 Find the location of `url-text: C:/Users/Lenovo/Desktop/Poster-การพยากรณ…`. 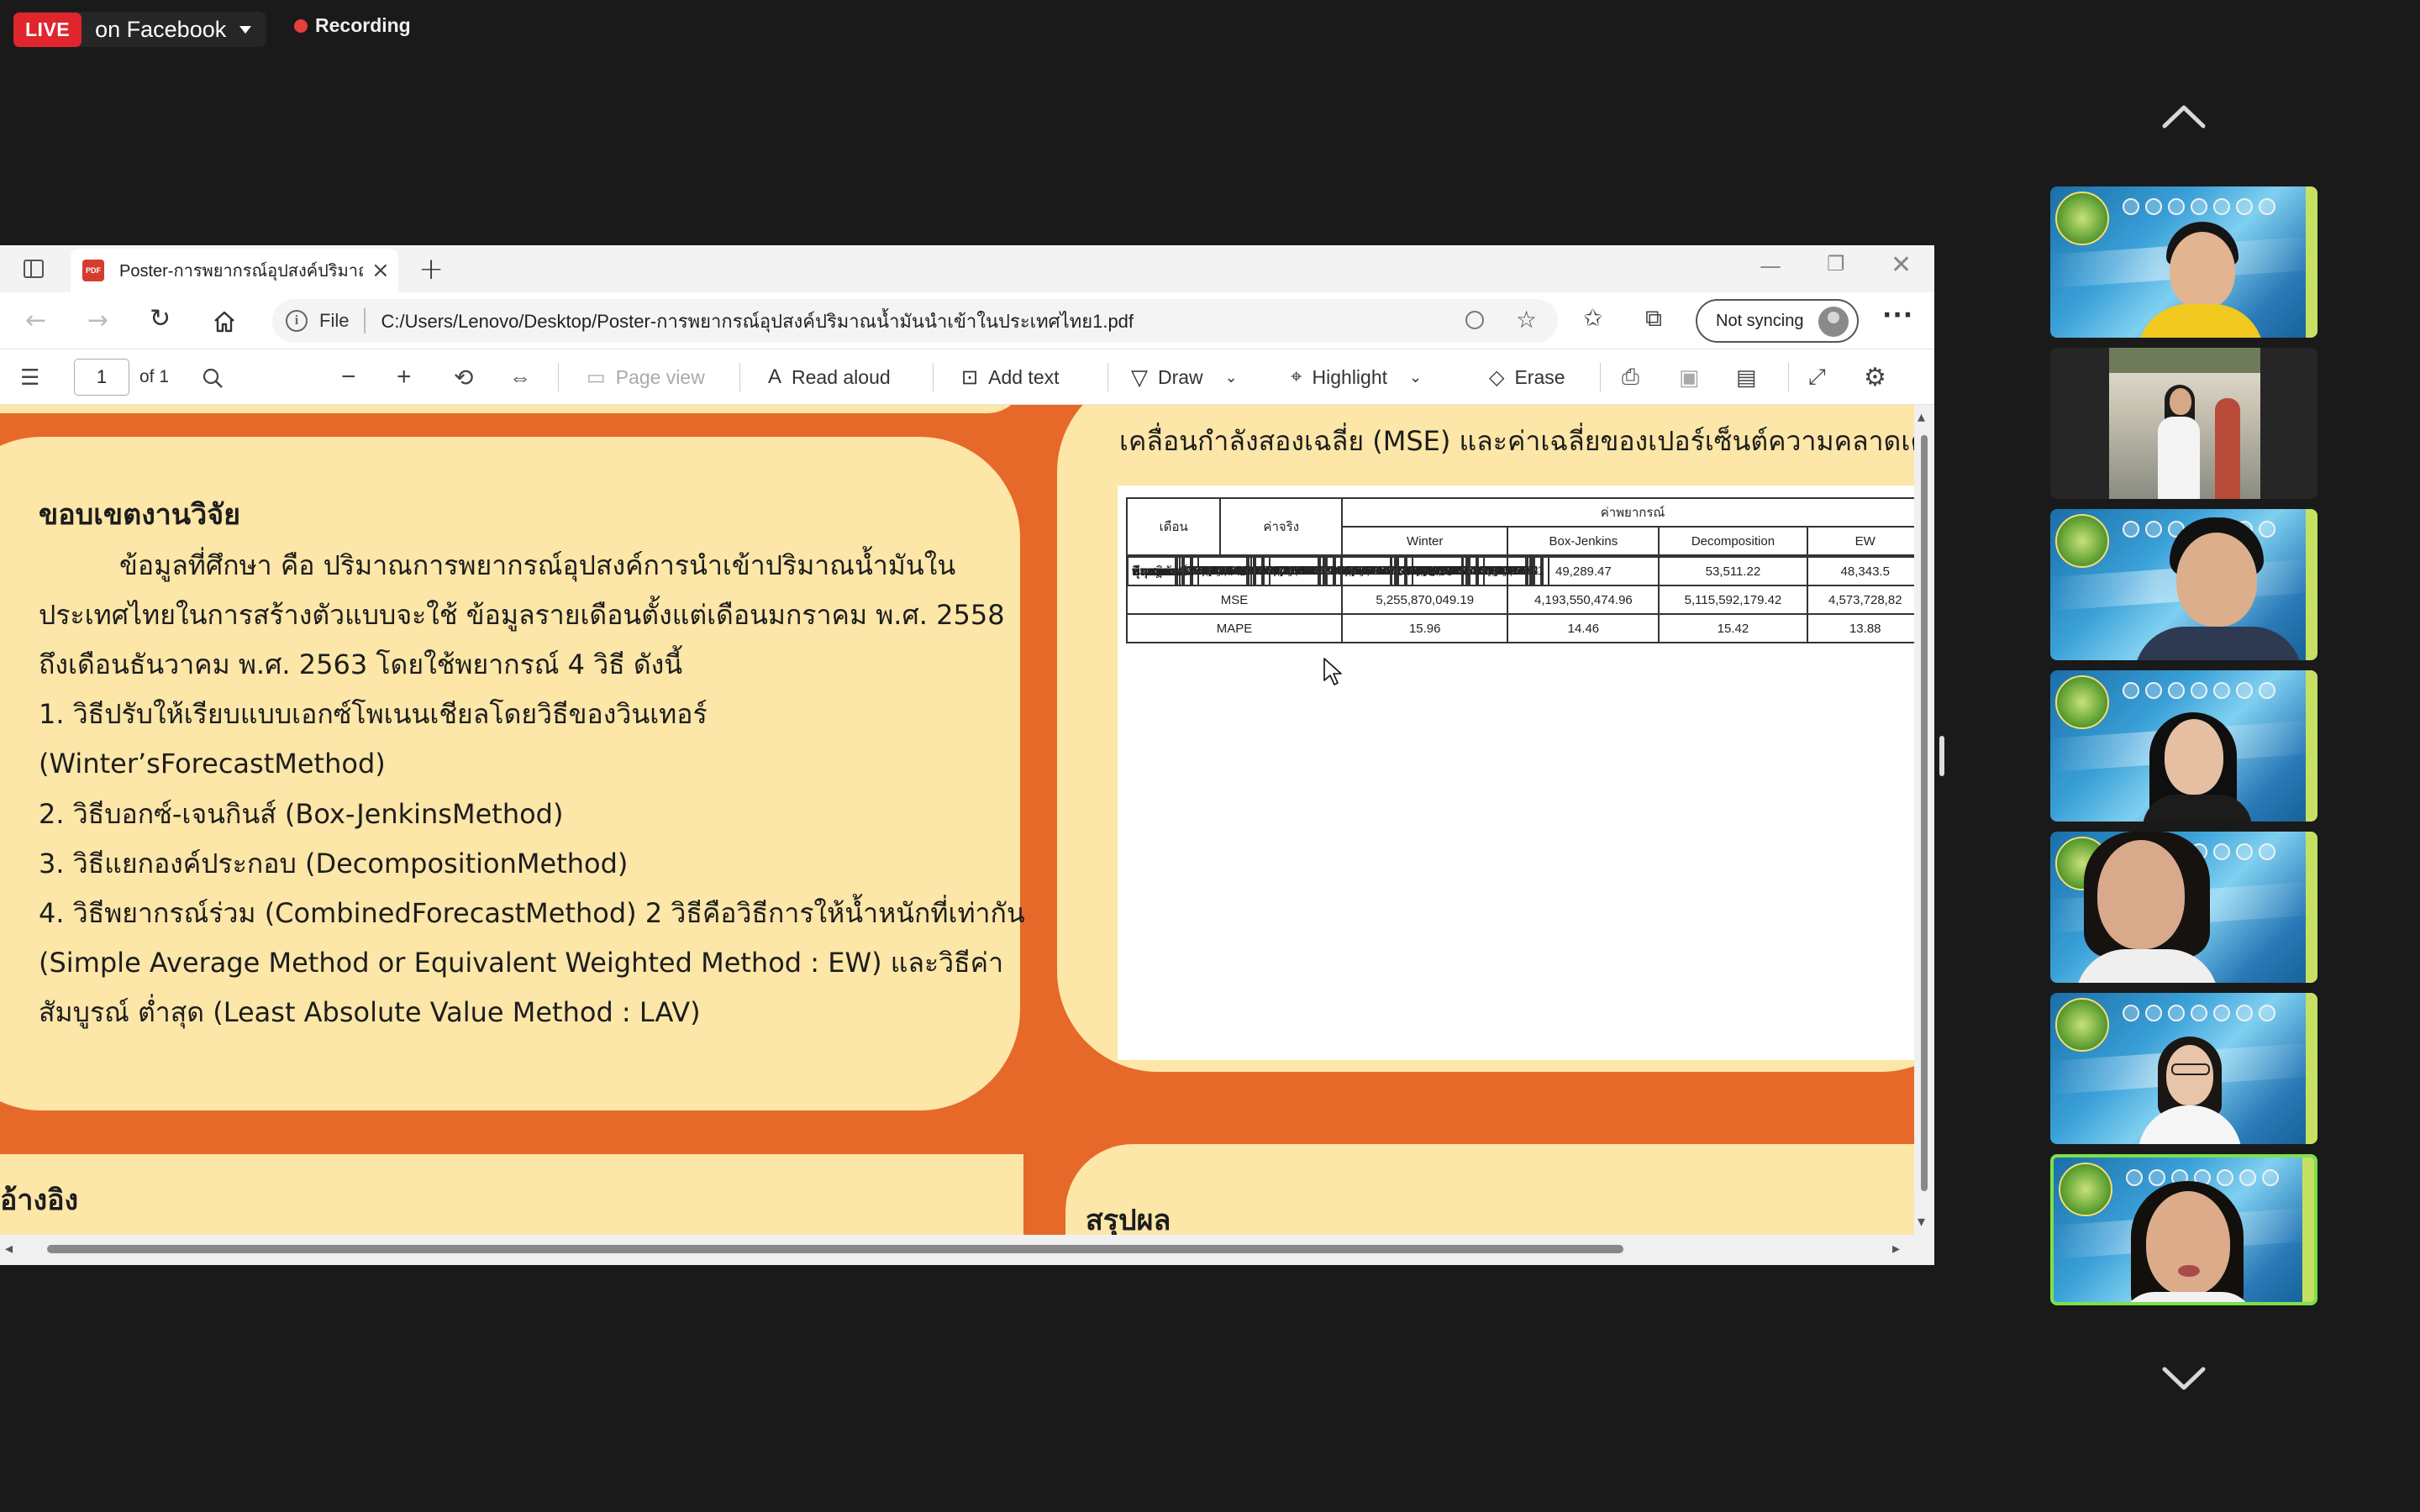

url-text: C:/Users/Lenovo/Desktop/Poster-การพยากรณ… is located at coordinates (757, 321).